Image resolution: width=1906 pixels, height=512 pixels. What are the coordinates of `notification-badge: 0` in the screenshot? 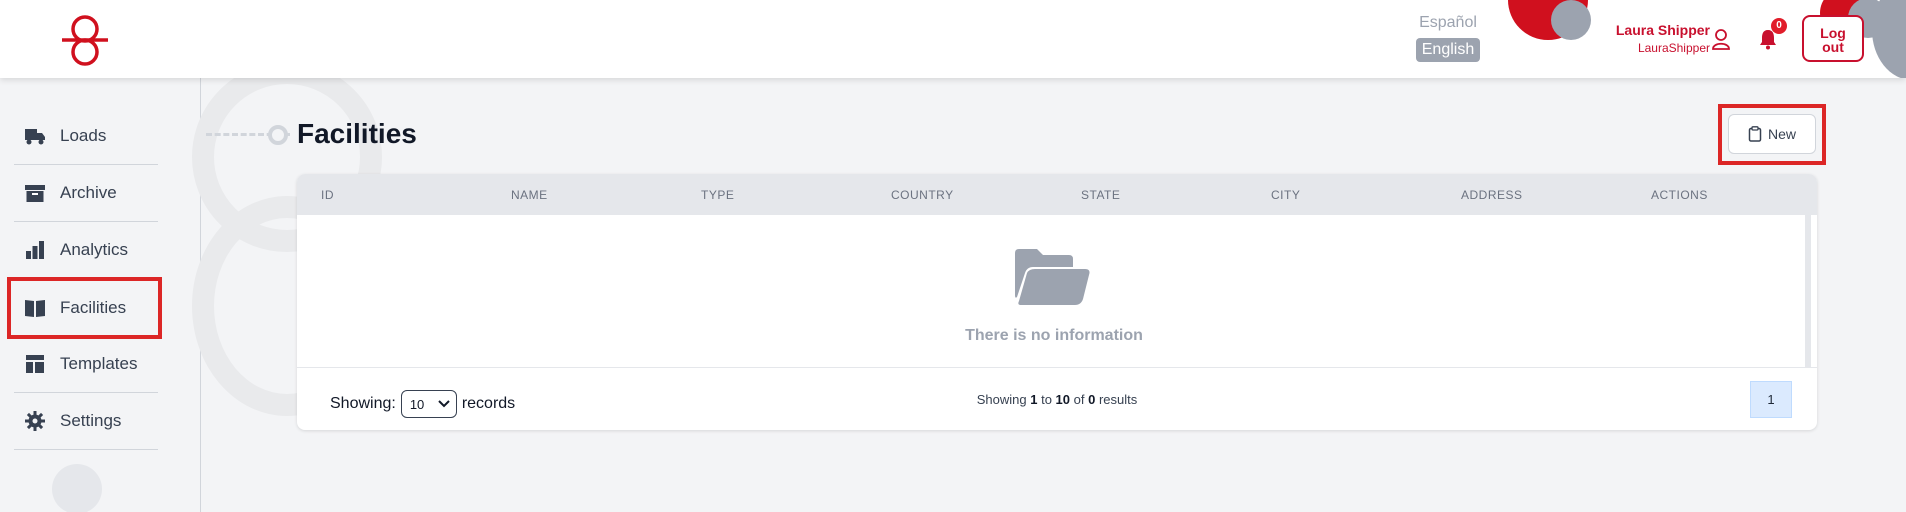 It's located at (1779, 26).